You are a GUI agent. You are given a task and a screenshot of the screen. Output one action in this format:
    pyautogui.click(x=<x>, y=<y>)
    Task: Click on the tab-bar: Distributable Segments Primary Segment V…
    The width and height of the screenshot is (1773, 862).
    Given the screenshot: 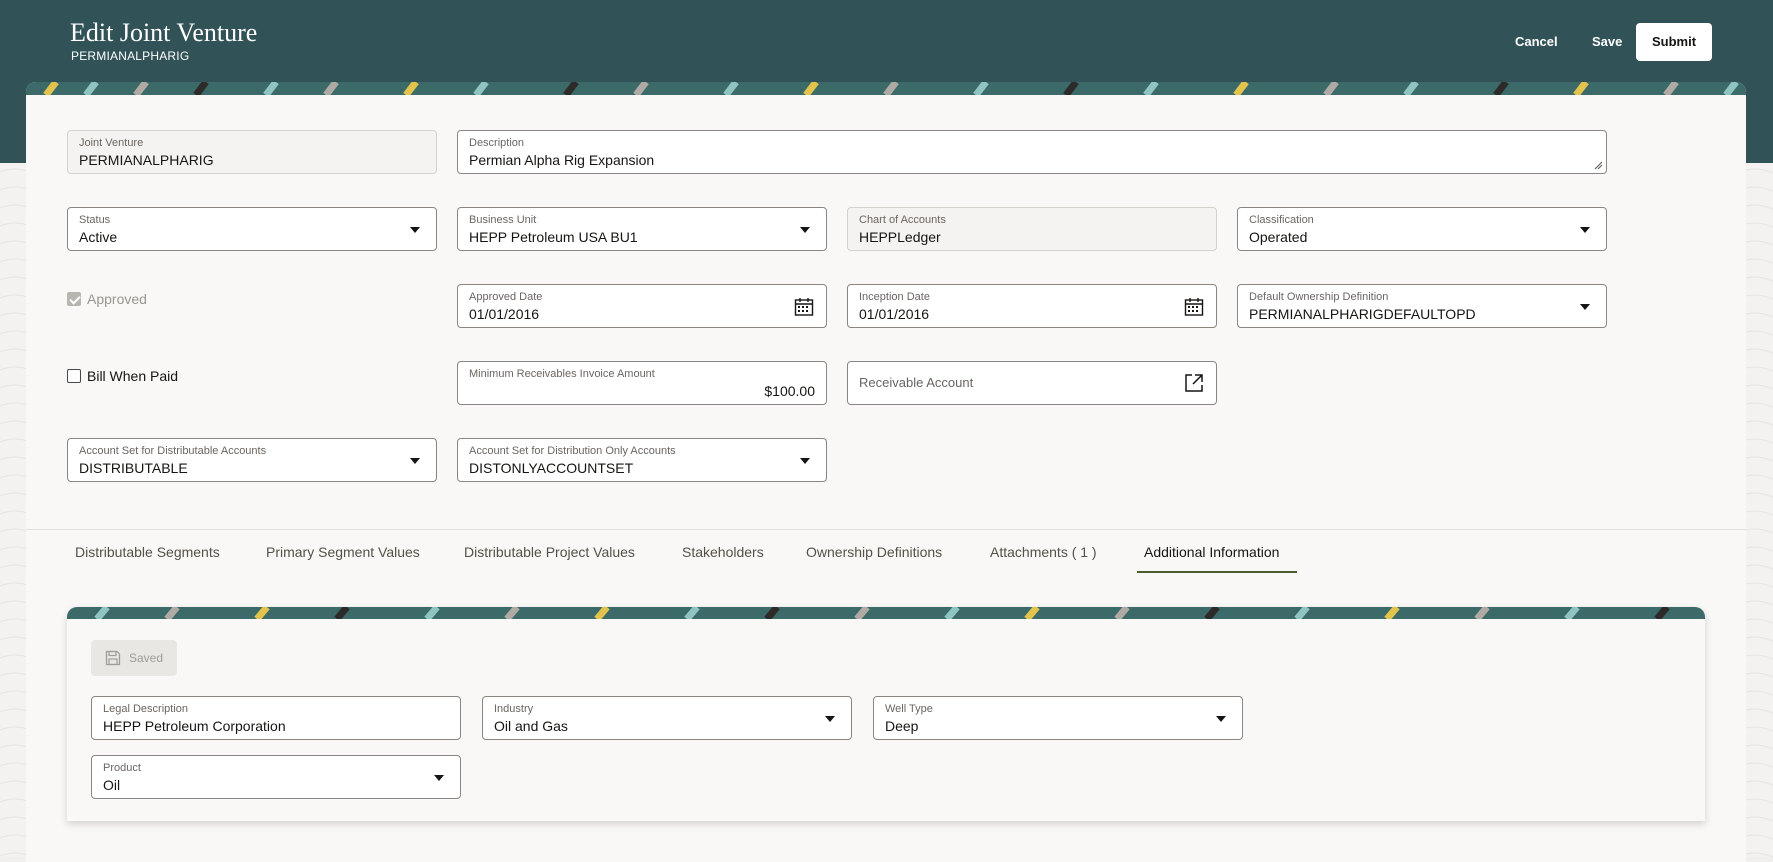 What is the action you would take?
    pyautogui.click(x=886, y=551)
    